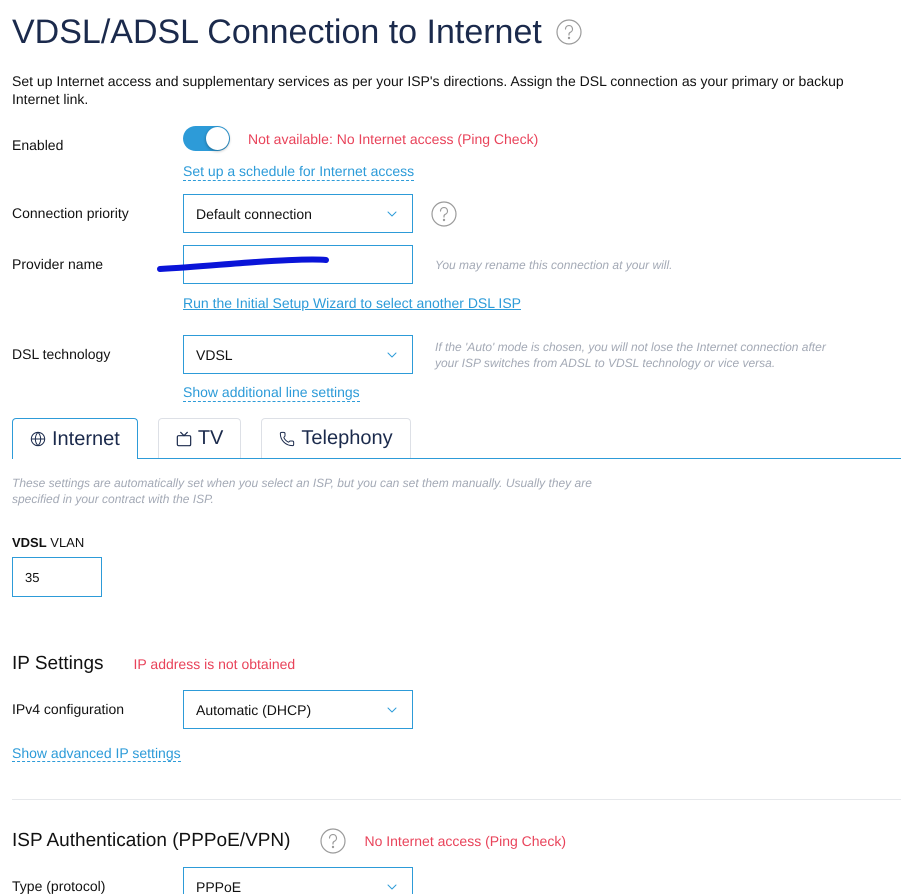 Image resolution: width=913 pixels, height=894 pixels. What do you see at coordinates (298, 880) in the screenshot?
I see `dropdown-select: PPPoE` at bounding box center [298, 880].